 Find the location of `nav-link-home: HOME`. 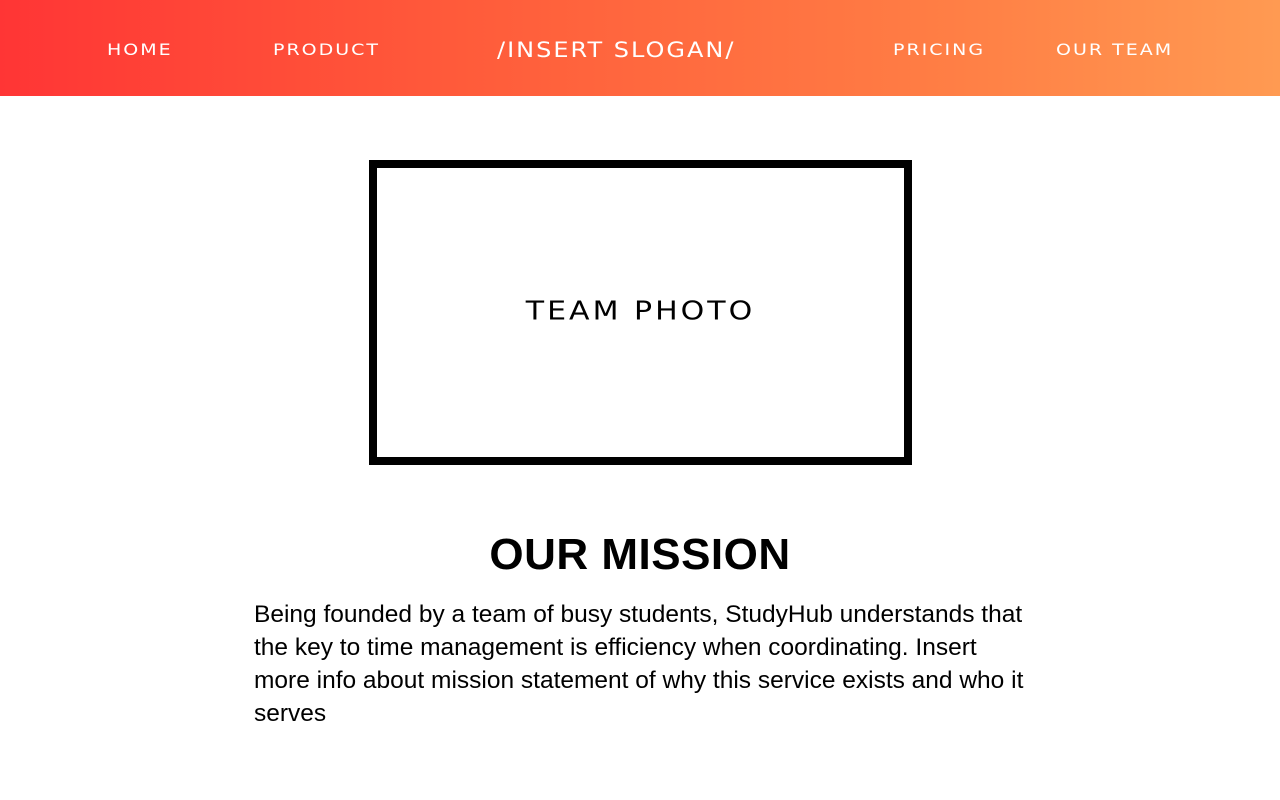

nav-link-home: HOME is located at coordinates (140, 50).